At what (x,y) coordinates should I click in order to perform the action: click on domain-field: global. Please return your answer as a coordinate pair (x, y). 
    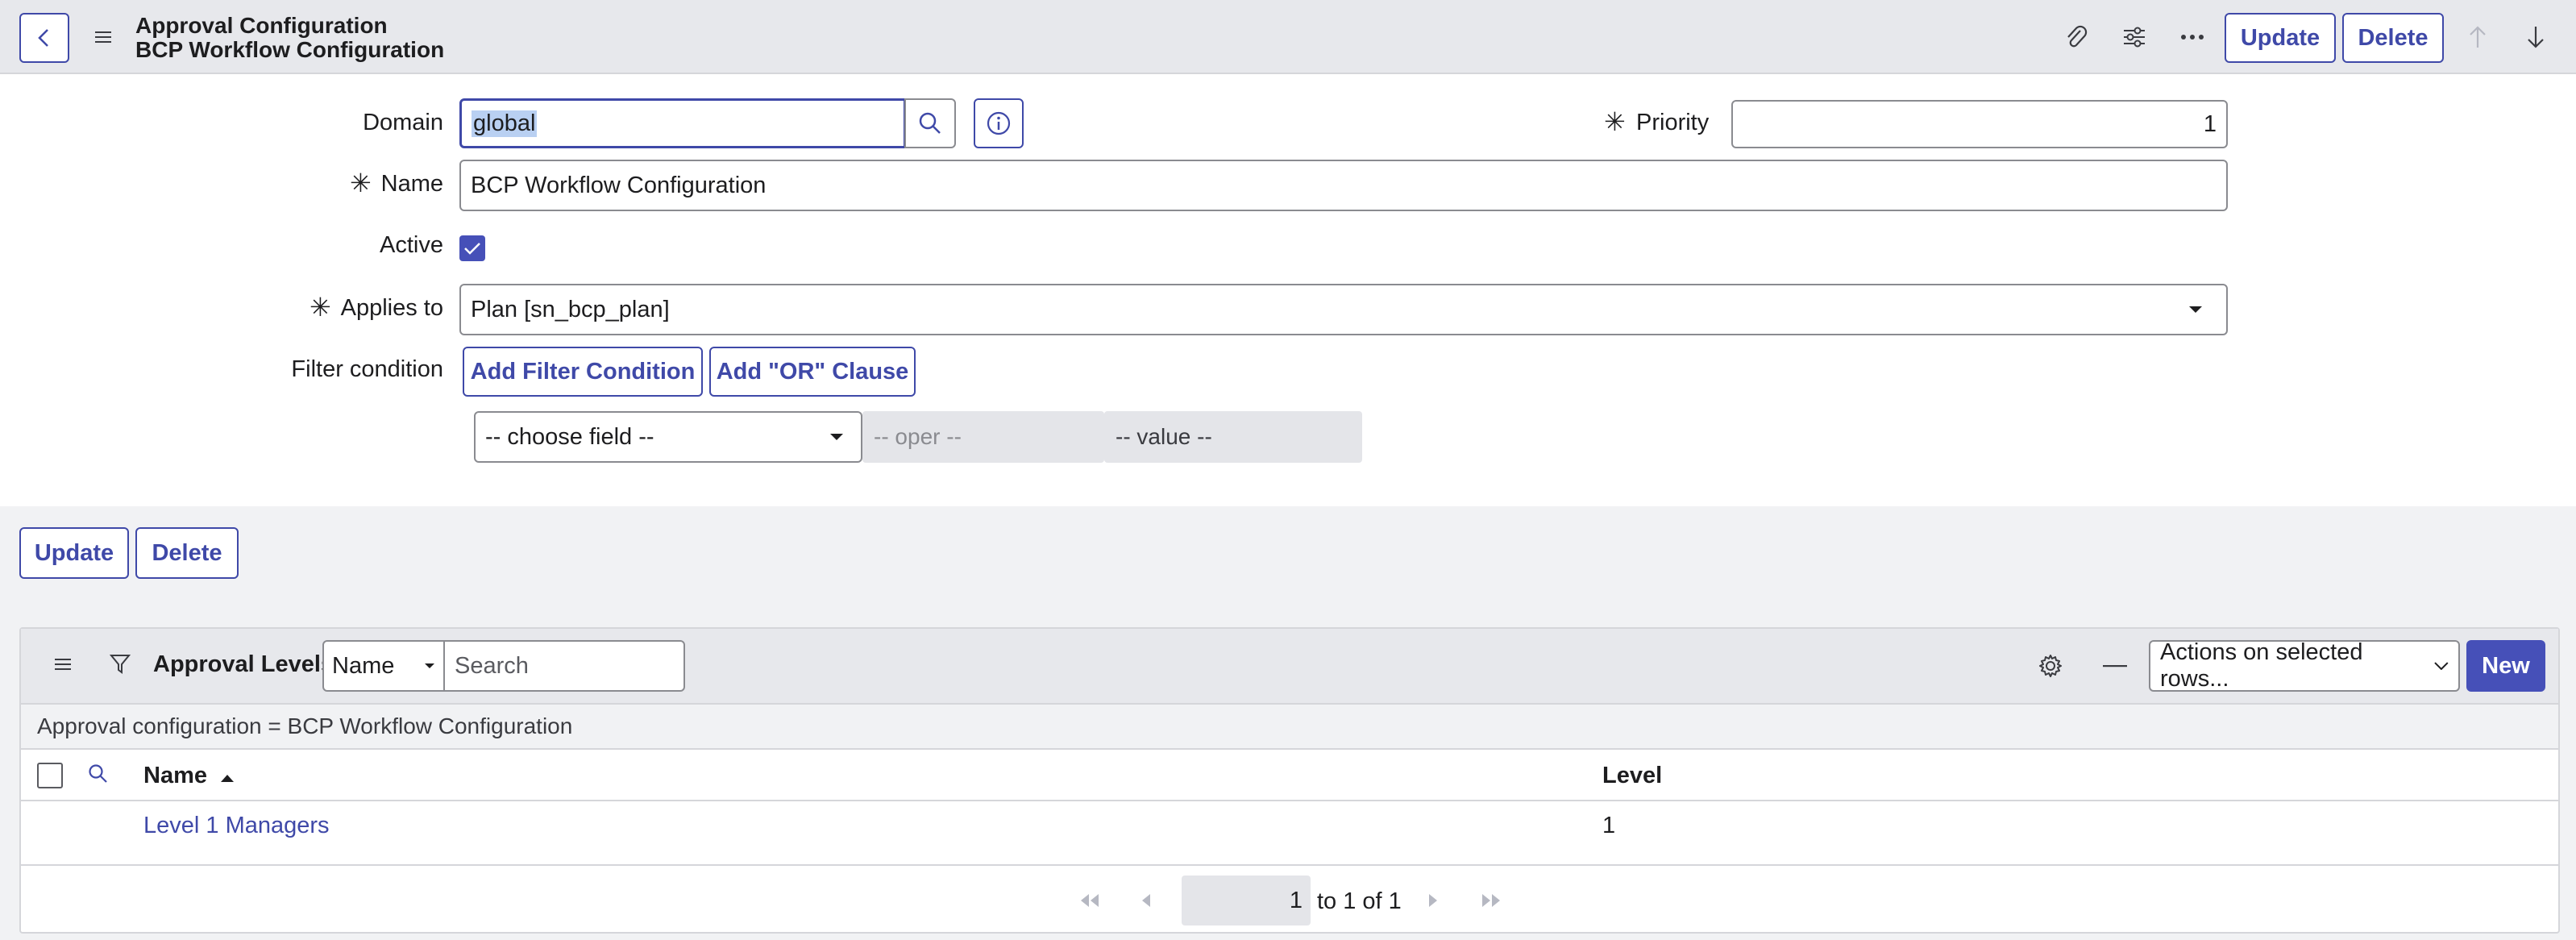
    Looking at the image, I should click on (682, 123).